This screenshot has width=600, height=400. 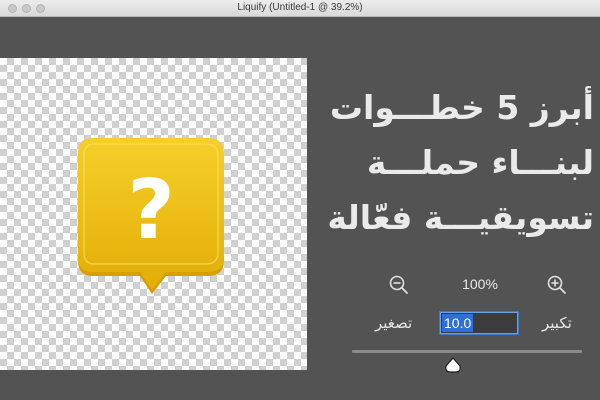 I want to click on question-speech-bubble-icon: ?, so click(x=151, y=216).